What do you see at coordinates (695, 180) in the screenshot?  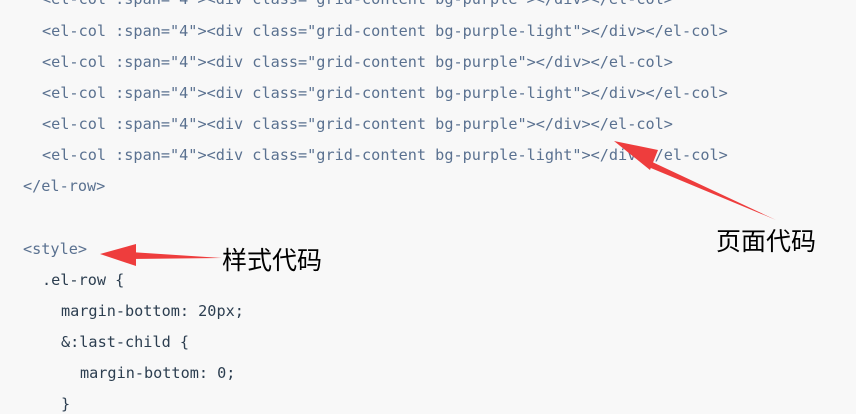 I see `page-code-arrow` at bounding box center [695, 180].